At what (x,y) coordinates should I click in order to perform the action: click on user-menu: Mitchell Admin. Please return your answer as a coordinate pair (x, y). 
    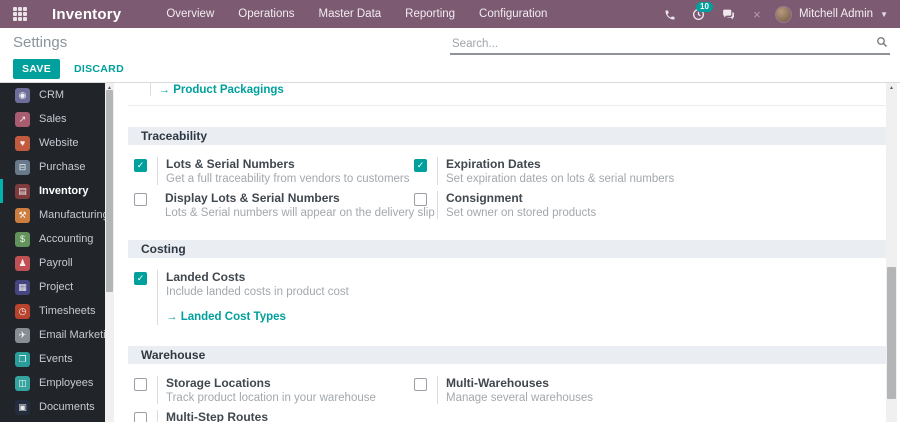
    Looking at the image, I should click on (836, 14).